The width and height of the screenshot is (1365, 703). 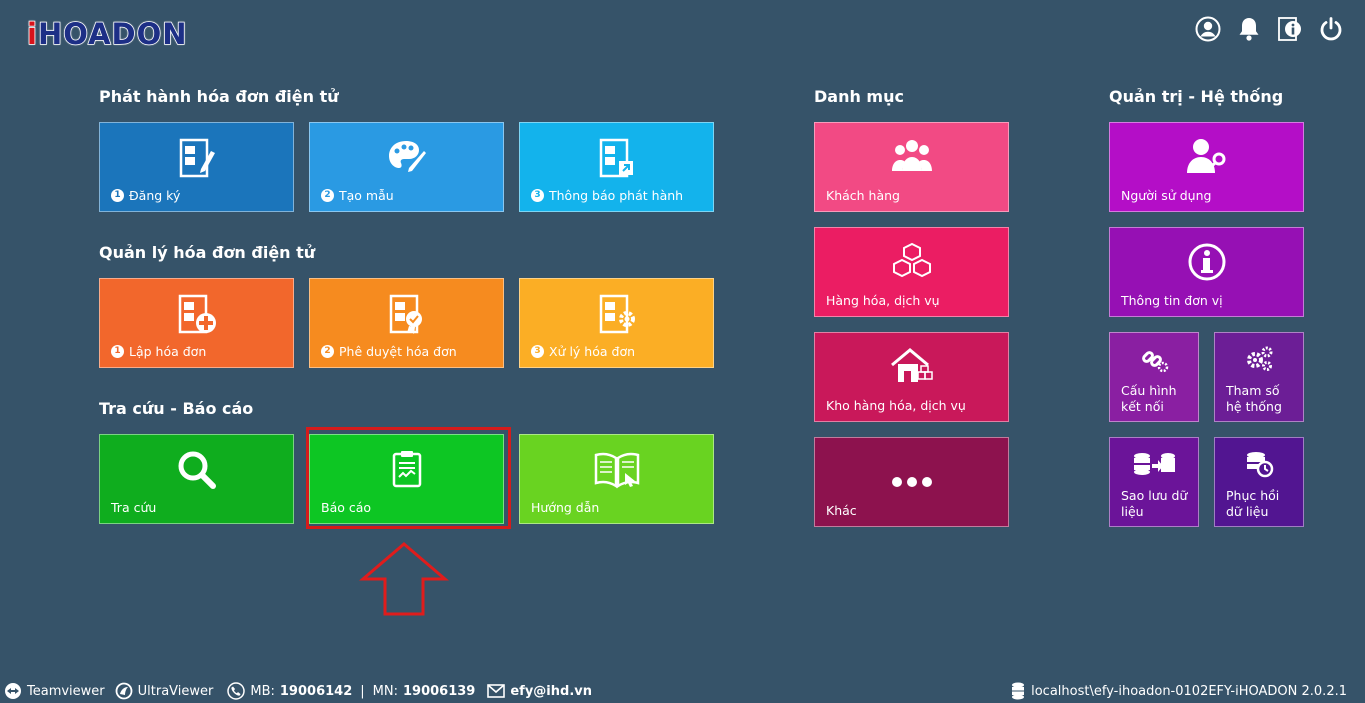 I want to click on tile-label: Khác, so click(x=841, y=510).